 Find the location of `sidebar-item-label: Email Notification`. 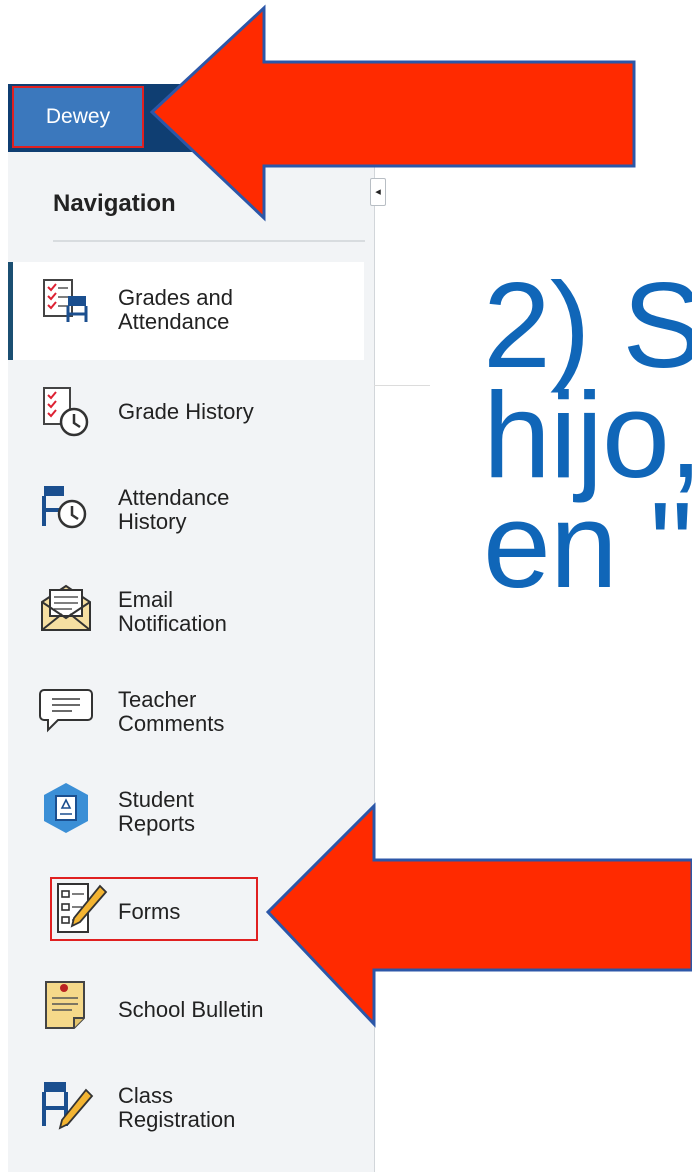

sidebar-item-label: Email Notification is located at coordinates (172, 611).